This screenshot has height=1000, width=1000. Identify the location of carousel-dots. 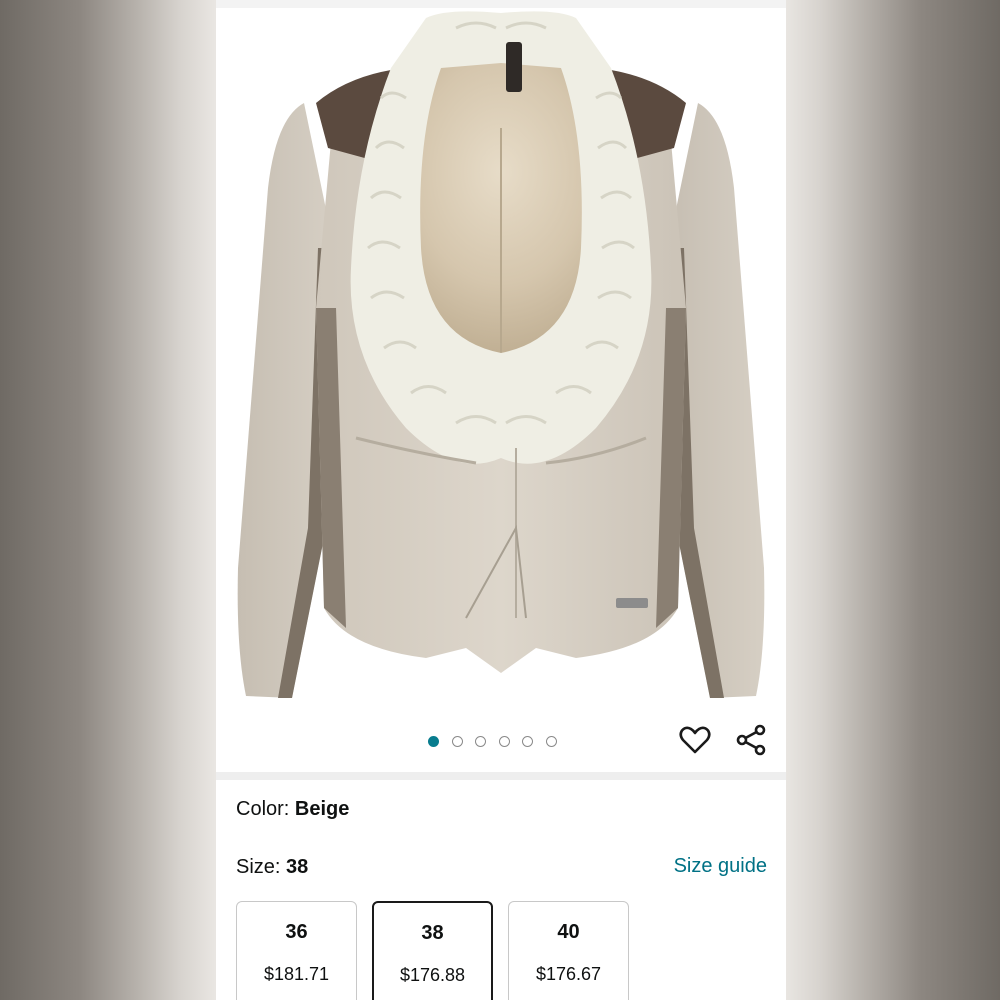
(492, 741).